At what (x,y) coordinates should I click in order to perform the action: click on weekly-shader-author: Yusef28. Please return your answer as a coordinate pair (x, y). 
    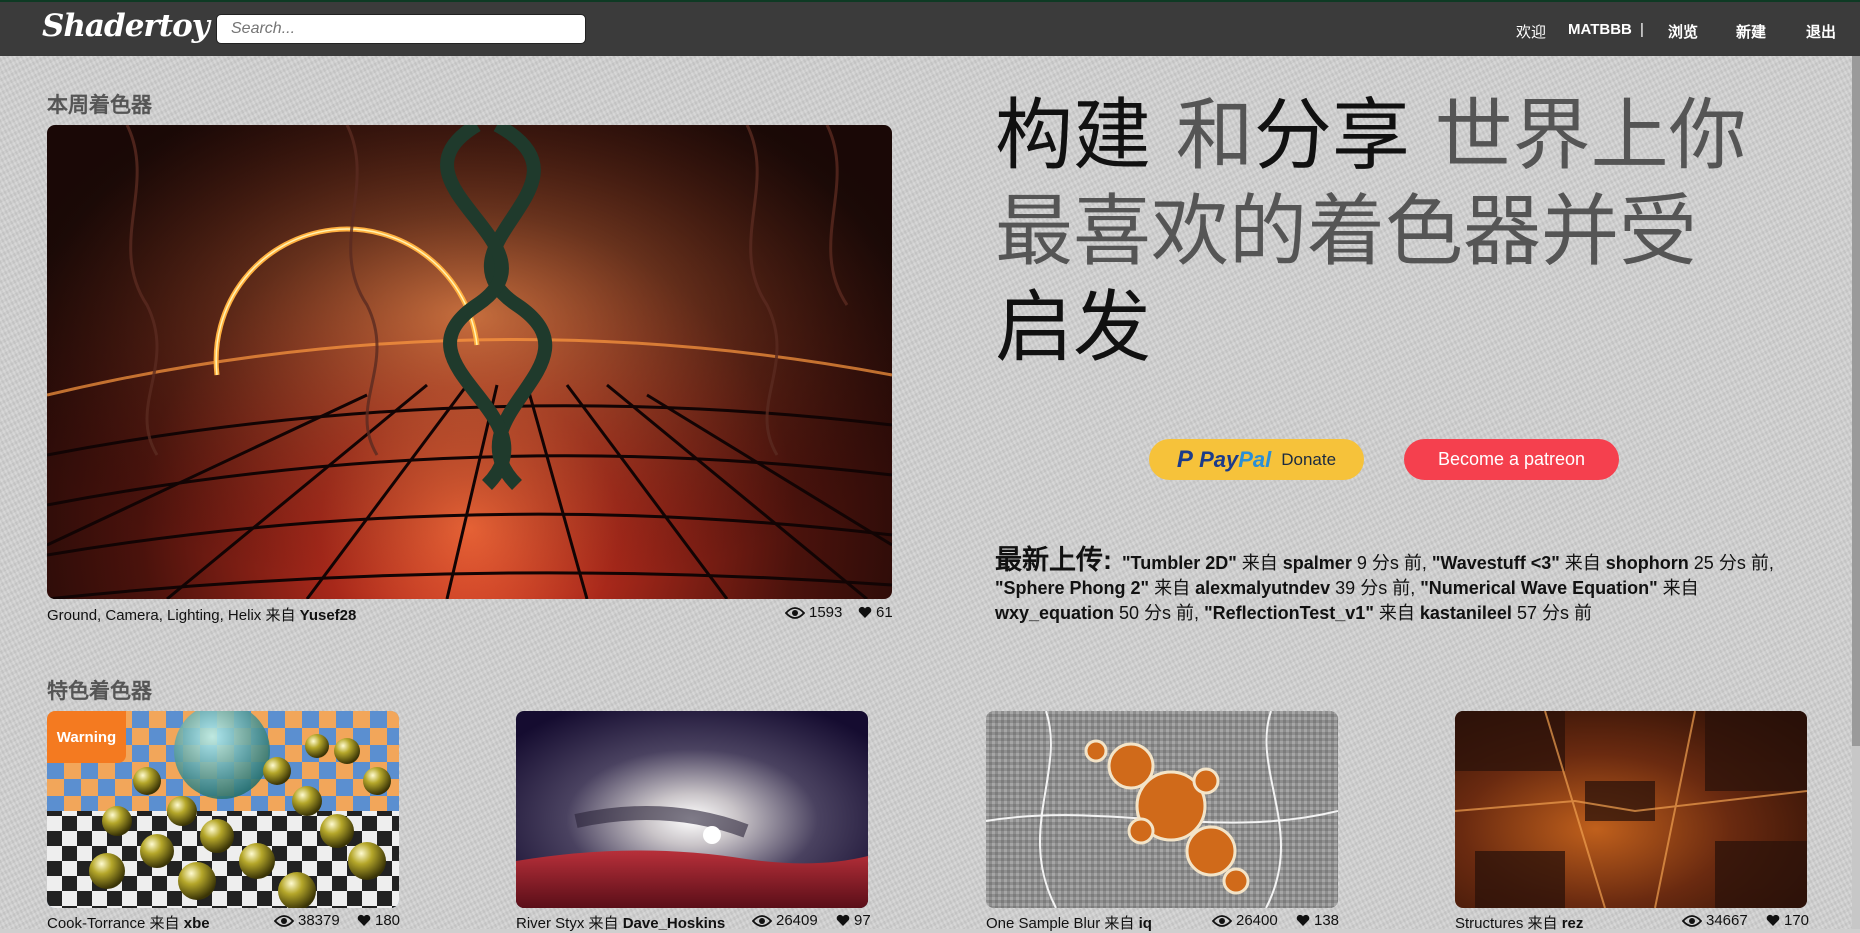
    Looking at the image, I should click on (328, 615).